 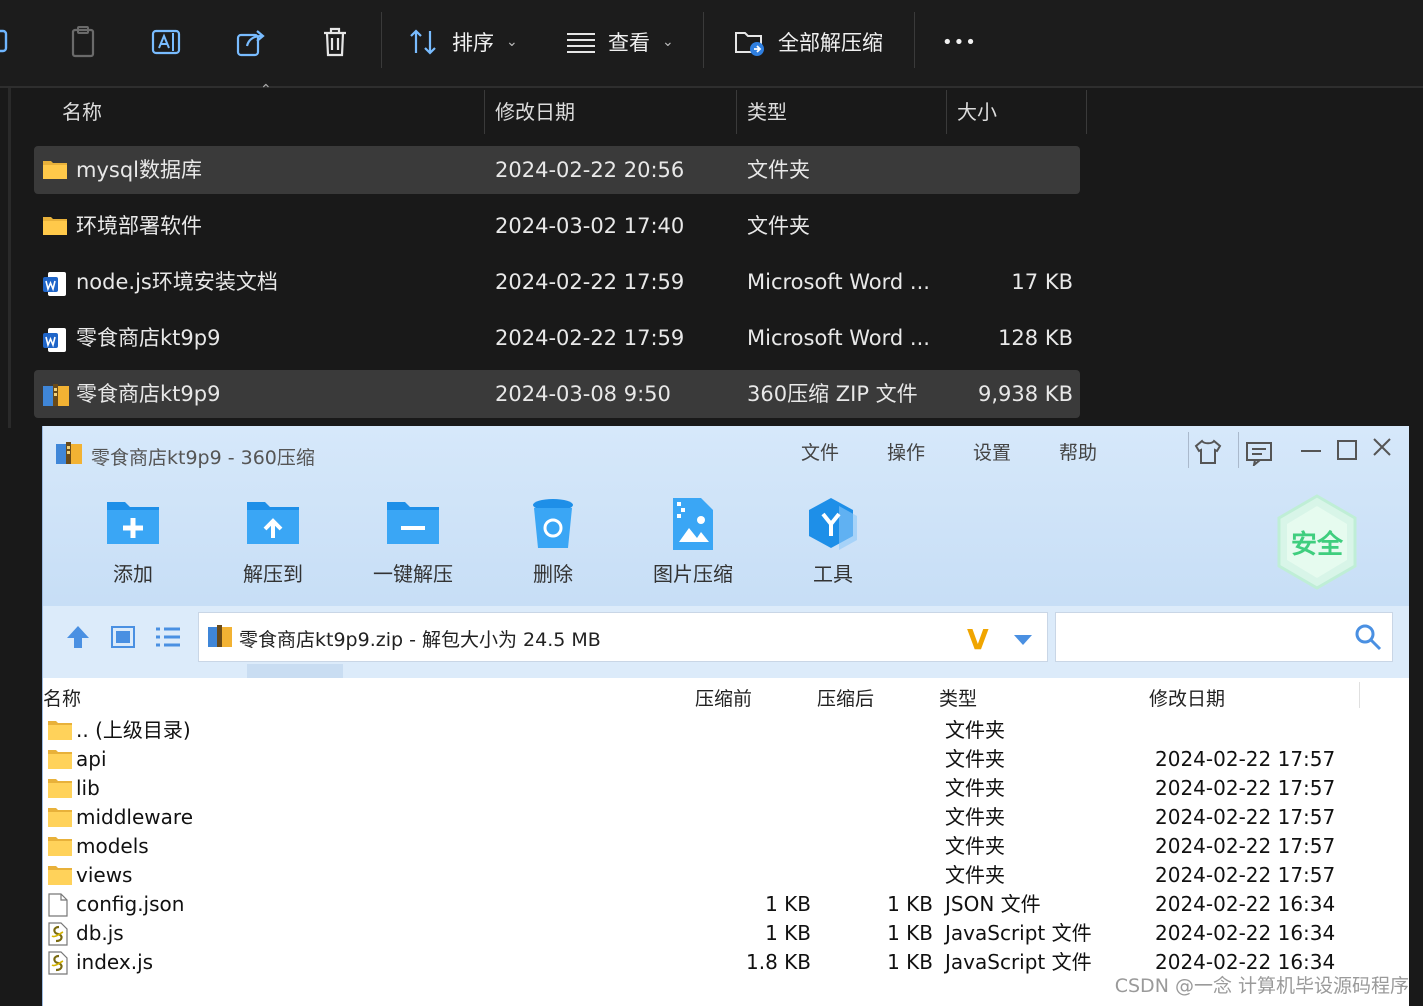 I want to click on menu-operate: 操作, so click(x=906, y=451).